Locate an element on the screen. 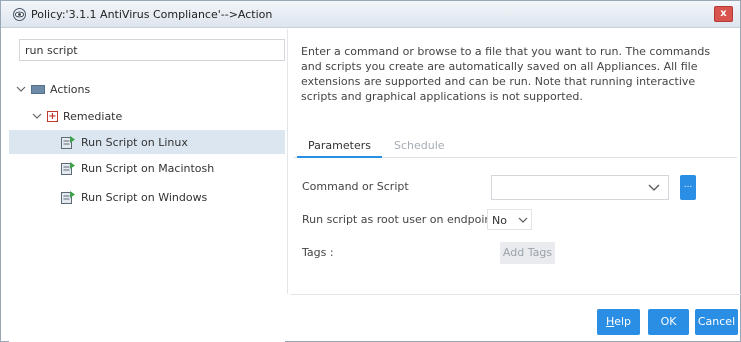 The width and height of the screenshot is (741, 342). tab-bar: Parameters Schedule is located at coordinates (515, 145).